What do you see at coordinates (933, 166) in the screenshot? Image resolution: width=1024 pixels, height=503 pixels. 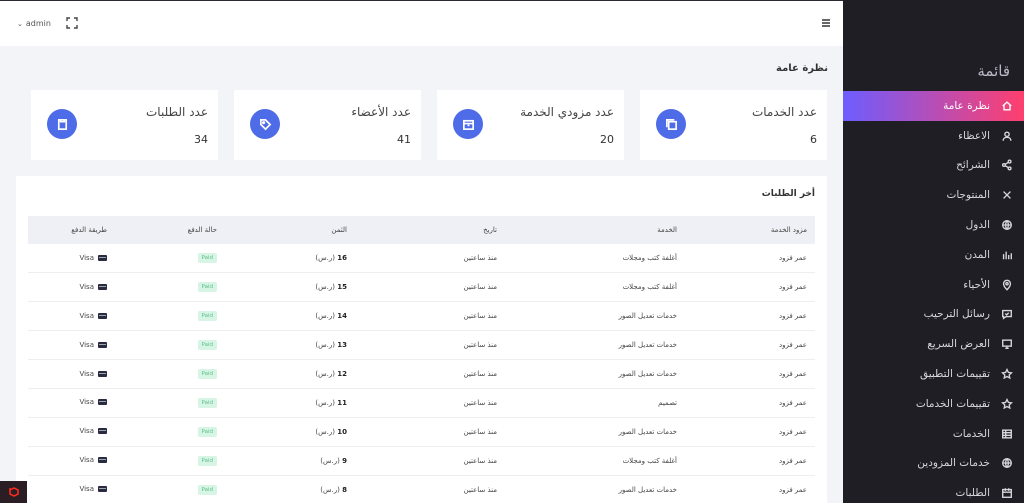 I see `sidebar-item: الشرائح` at bounding box center [933, 166].